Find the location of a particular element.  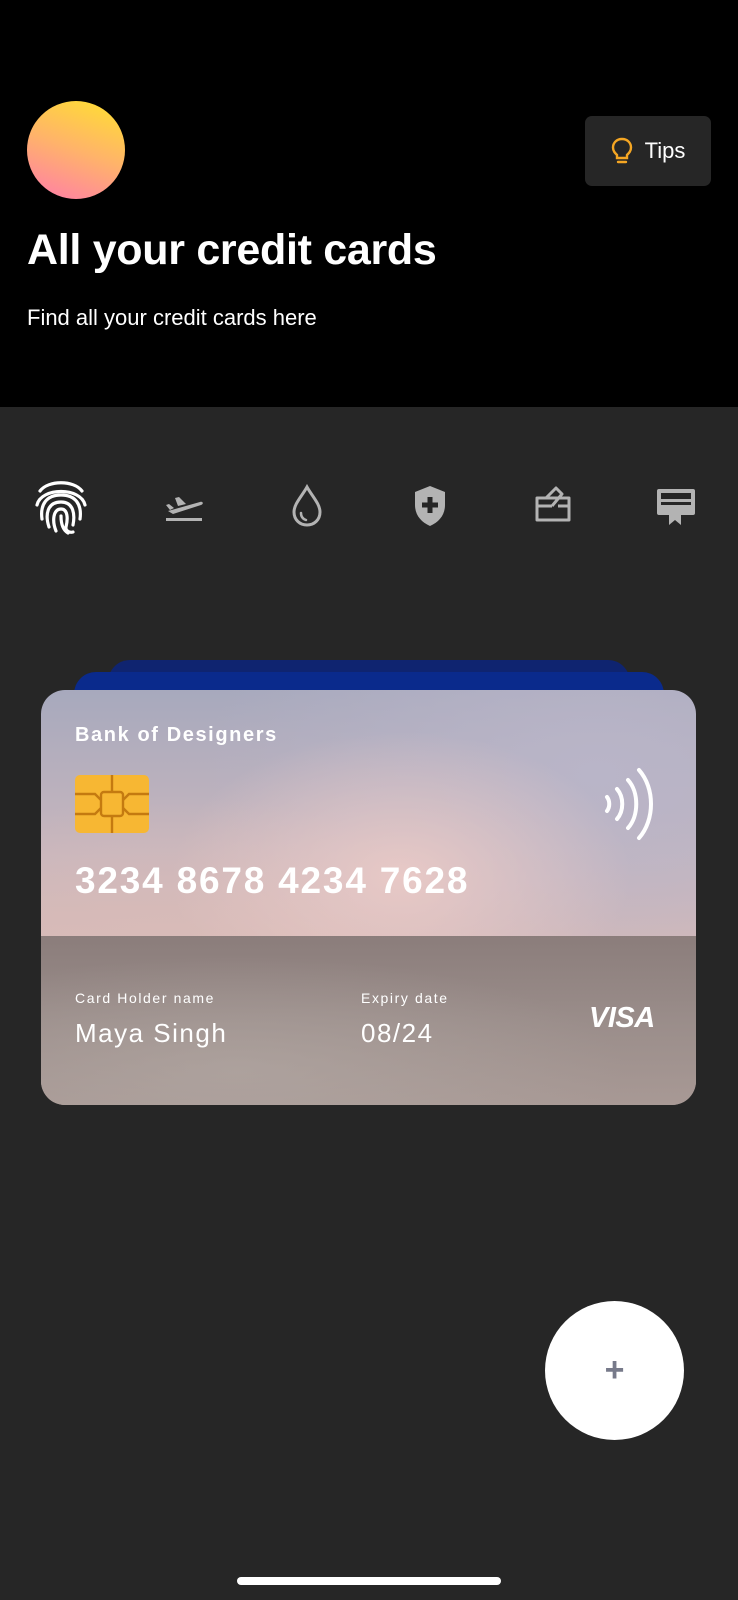

fingerprint-icon is located at coordinates (61, 506).